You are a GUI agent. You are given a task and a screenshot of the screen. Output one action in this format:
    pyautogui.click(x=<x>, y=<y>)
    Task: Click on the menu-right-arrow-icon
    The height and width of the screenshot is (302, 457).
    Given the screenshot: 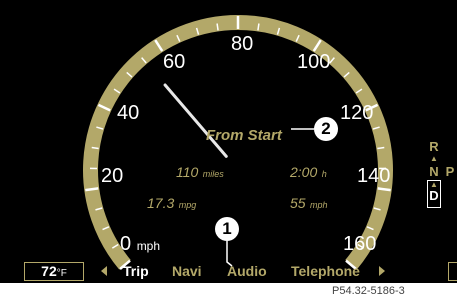 What is the action you would take?
    pyautogui.click(x=382, y=271)
    